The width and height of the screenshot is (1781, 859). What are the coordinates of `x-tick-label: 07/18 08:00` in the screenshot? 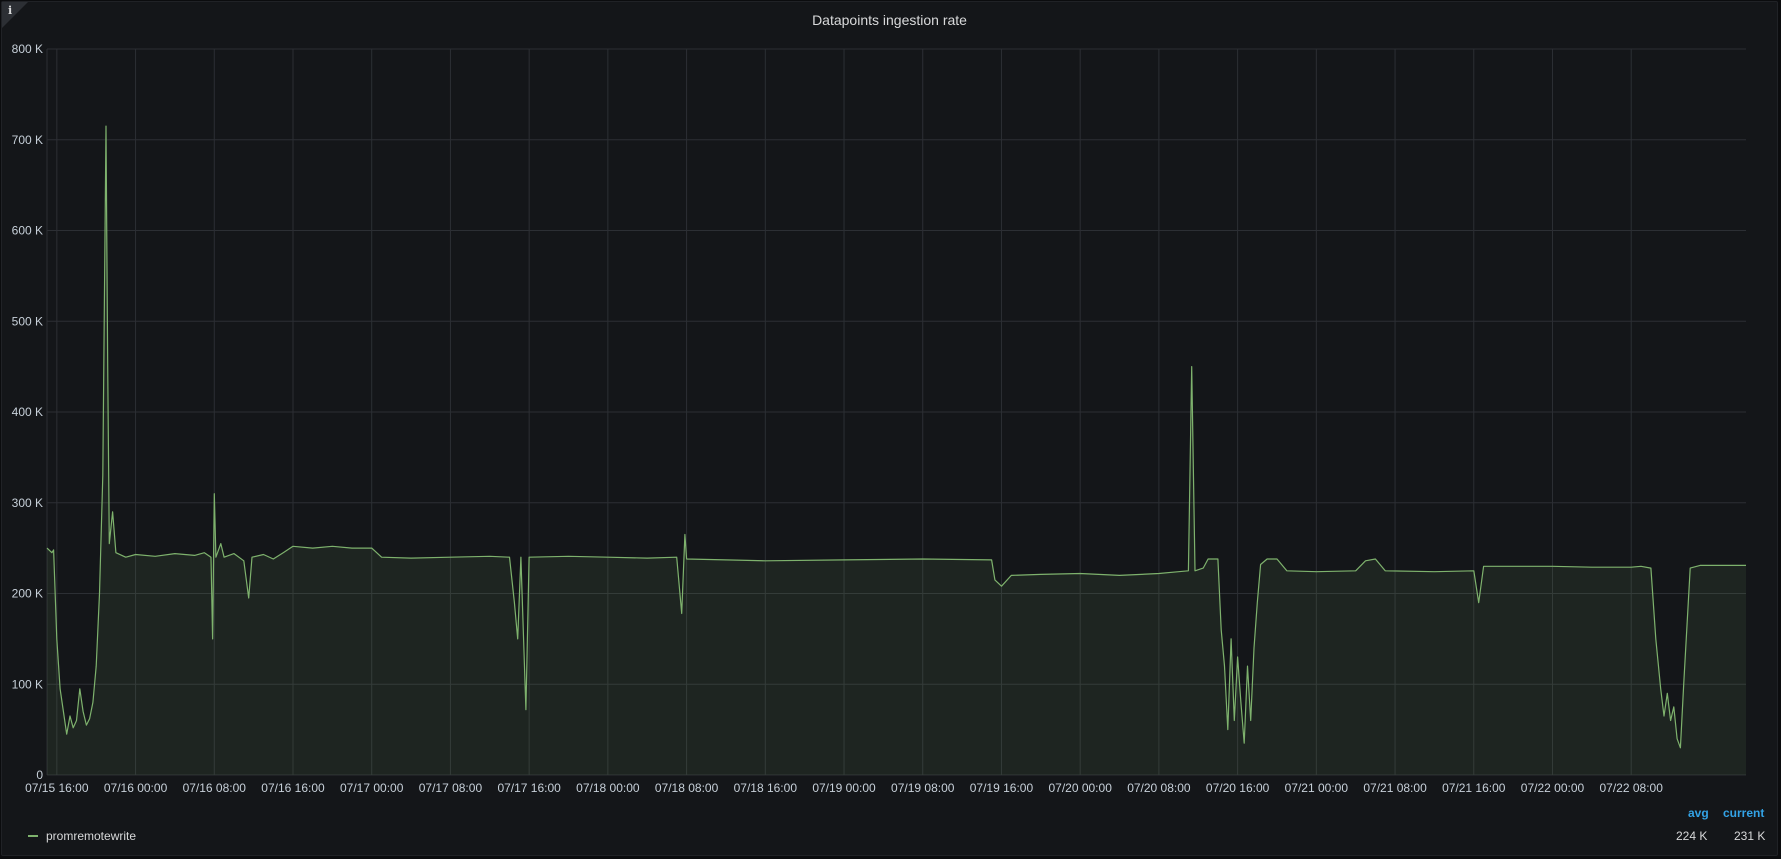 It's located at (687, 788).